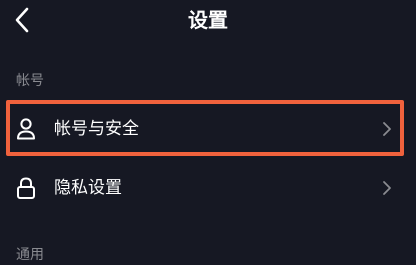 The height and width of the screenshot is (265, 416). Describe the element at coordinates (30, 81) in the screenshot. I see `section-label-account: 帐号` at that location.